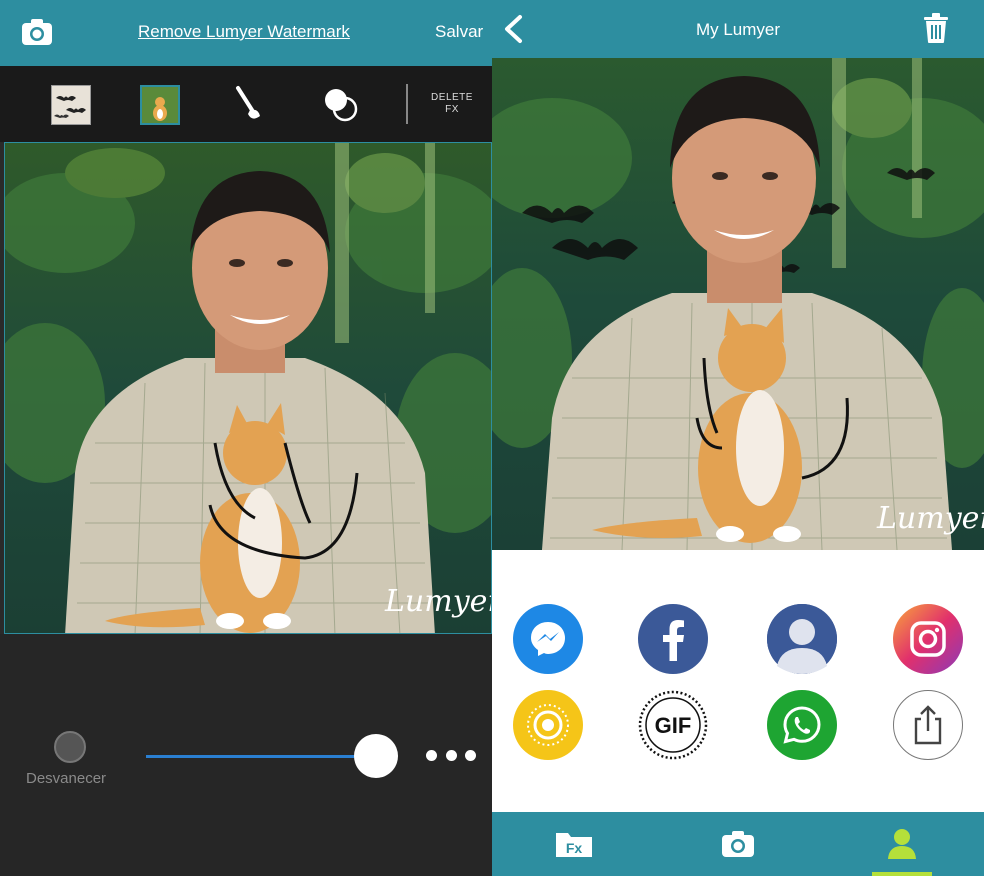 The width and height of the screenshot is (984, 876). I want to click on facebook-share-button, so click(673, 639).